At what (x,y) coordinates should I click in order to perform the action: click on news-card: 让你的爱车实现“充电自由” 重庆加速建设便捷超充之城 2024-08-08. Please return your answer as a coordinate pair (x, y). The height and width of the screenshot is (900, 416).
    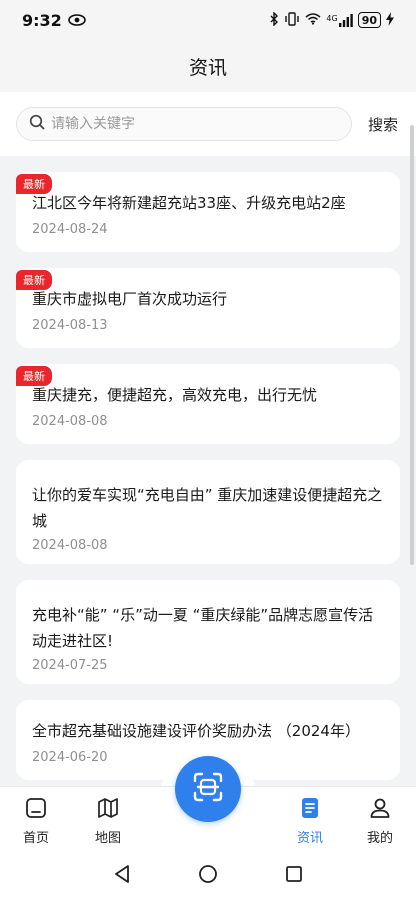
    Looking at the image, I should click on (208, 512).